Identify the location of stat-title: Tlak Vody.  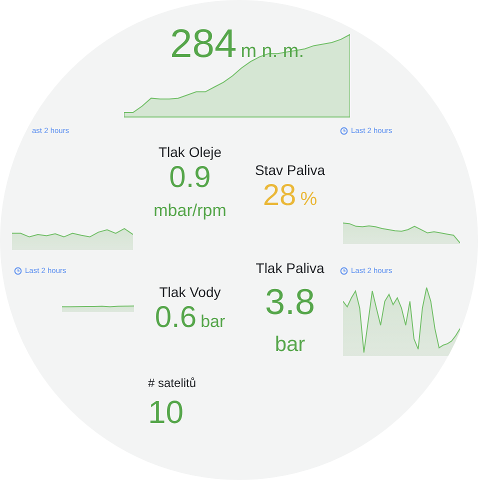
(190, 292).